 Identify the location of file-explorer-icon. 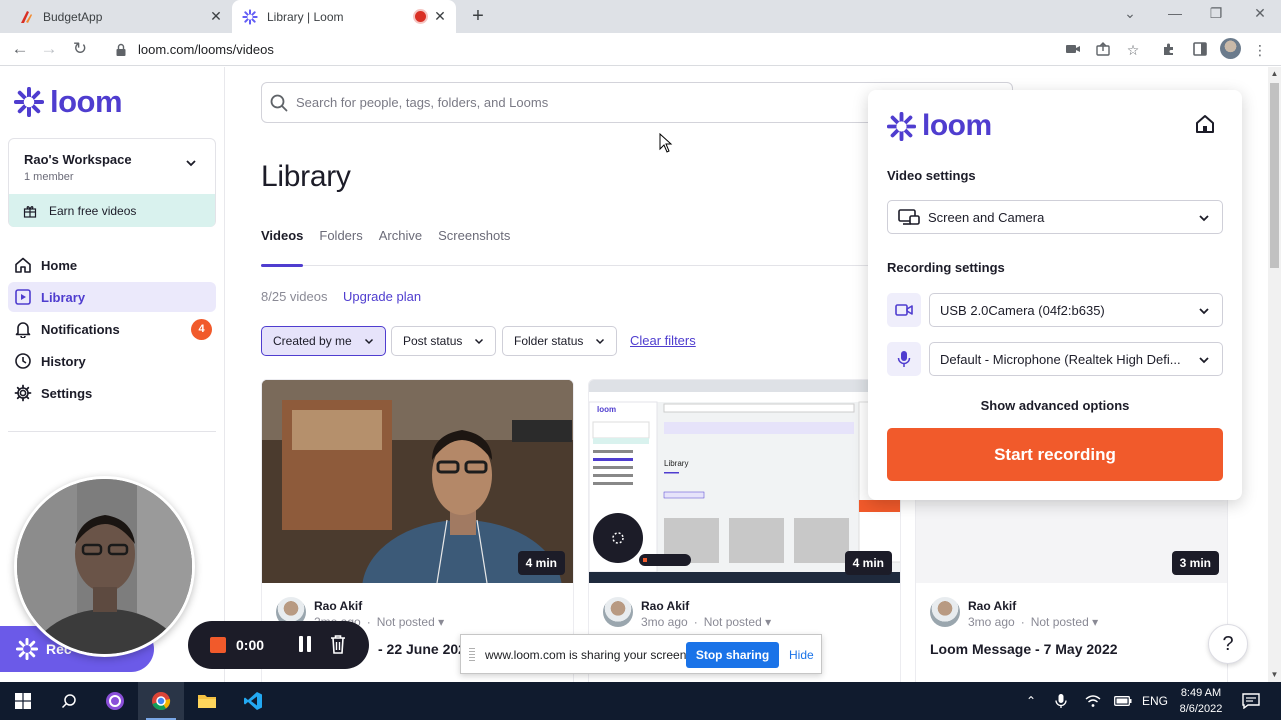
(207, 701).